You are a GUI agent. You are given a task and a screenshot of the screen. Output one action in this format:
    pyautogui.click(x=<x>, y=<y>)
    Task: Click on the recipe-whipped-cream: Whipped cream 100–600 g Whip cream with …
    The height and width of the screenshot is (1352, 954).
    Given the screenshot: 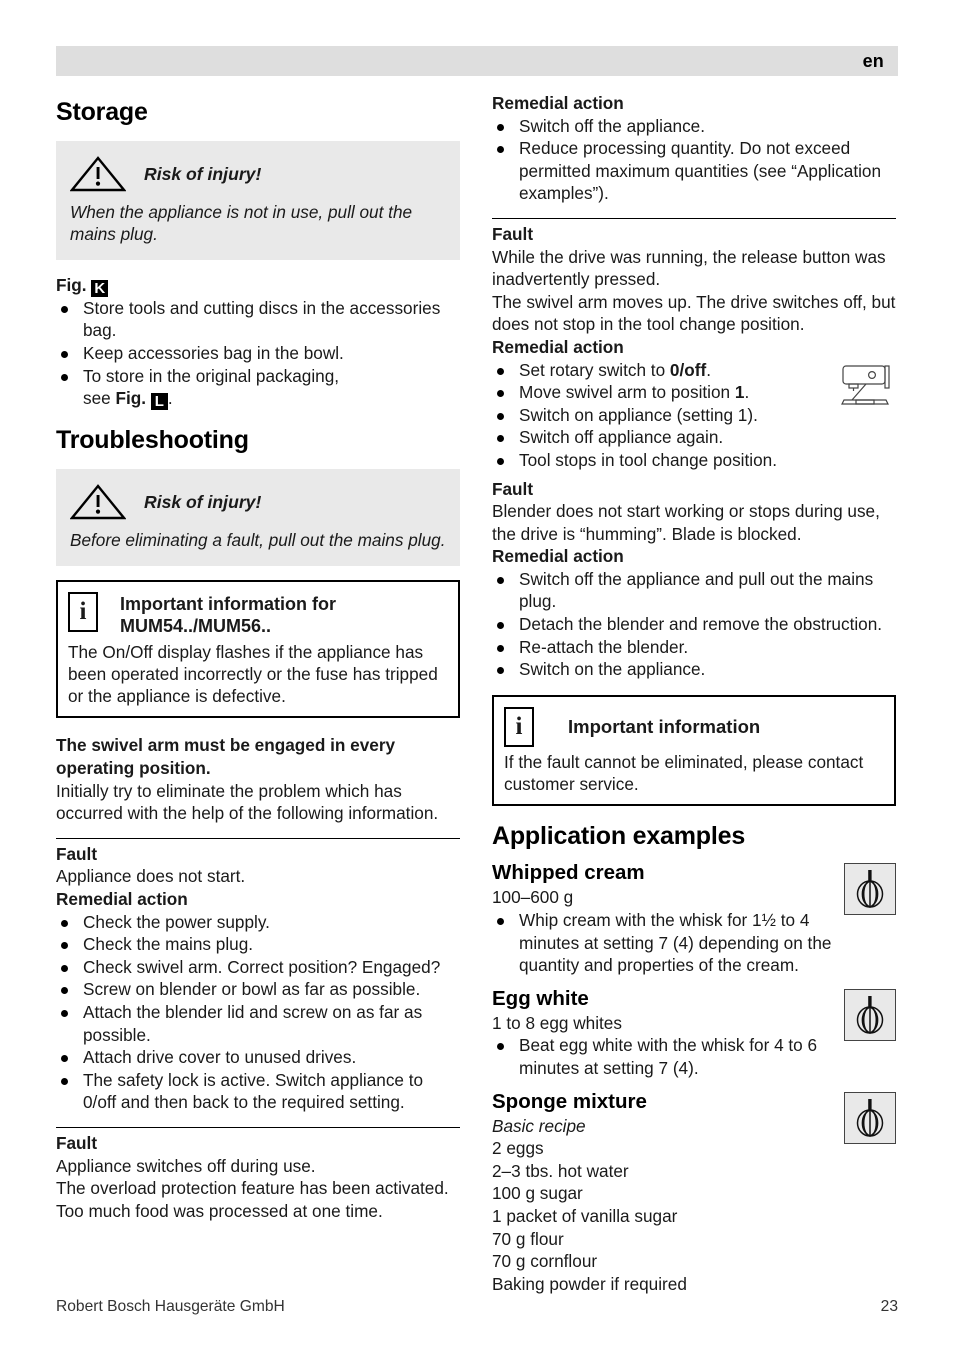 What is the action you would take?
    pyautogui.click(x=694, y=918)
    